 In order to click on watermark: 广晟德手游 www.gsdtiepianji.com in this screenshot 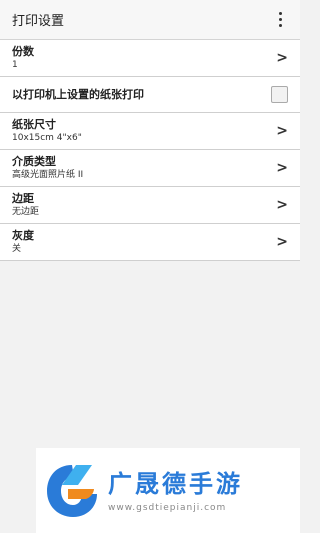, I will do `click(168, 490)`.